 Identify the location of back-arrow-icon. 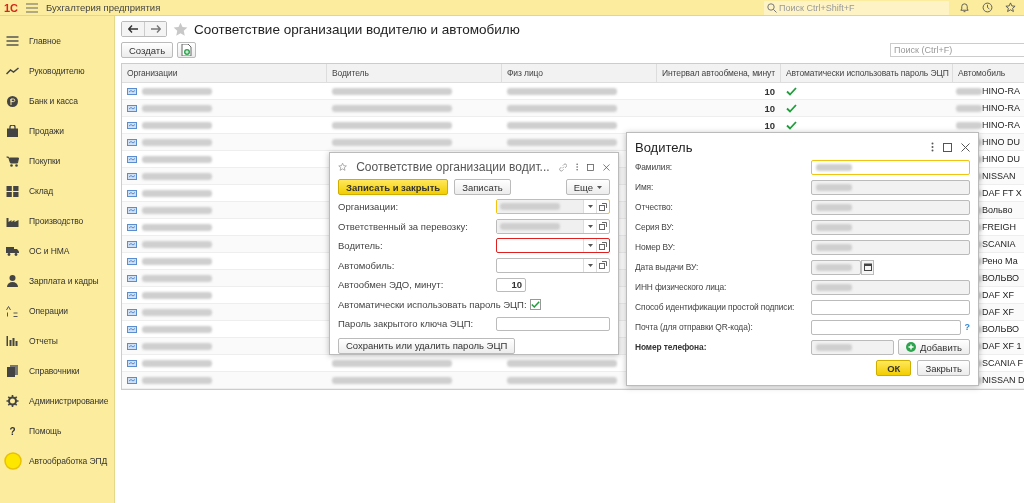
(133, 29).